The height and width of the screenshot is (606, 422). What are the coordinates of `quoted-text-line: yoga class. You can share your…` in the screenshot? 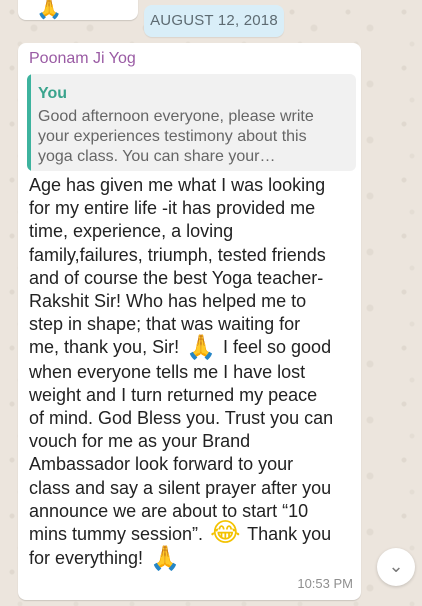 It's located at (157, 156).